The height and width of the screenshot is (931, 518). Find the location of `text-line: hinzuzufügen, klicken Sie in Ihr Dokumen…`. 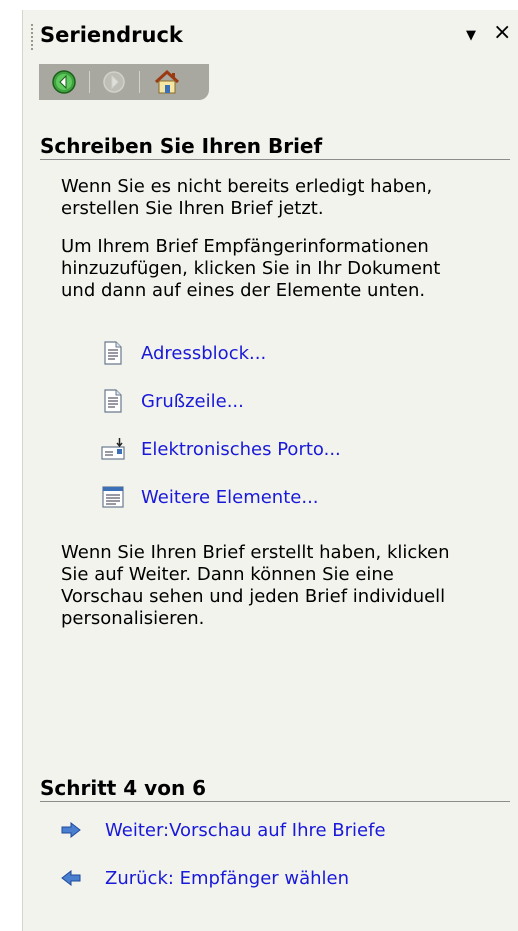

text-line: hinzuzufügen, klicken Sie in Ihr Dokumen… is located at coordinates (251, 268).